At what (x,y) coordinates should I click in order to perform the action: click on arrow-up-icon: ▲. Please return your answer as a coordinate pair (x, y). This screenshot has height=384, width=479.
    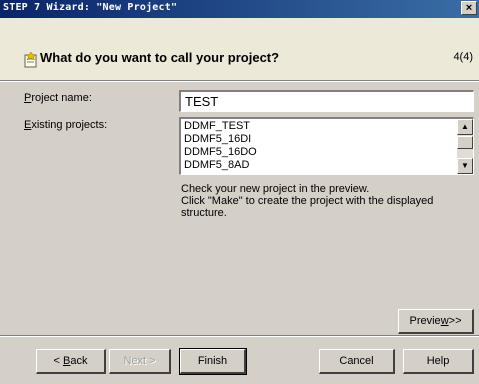
    Looking at the image, I should click on (465, 126).